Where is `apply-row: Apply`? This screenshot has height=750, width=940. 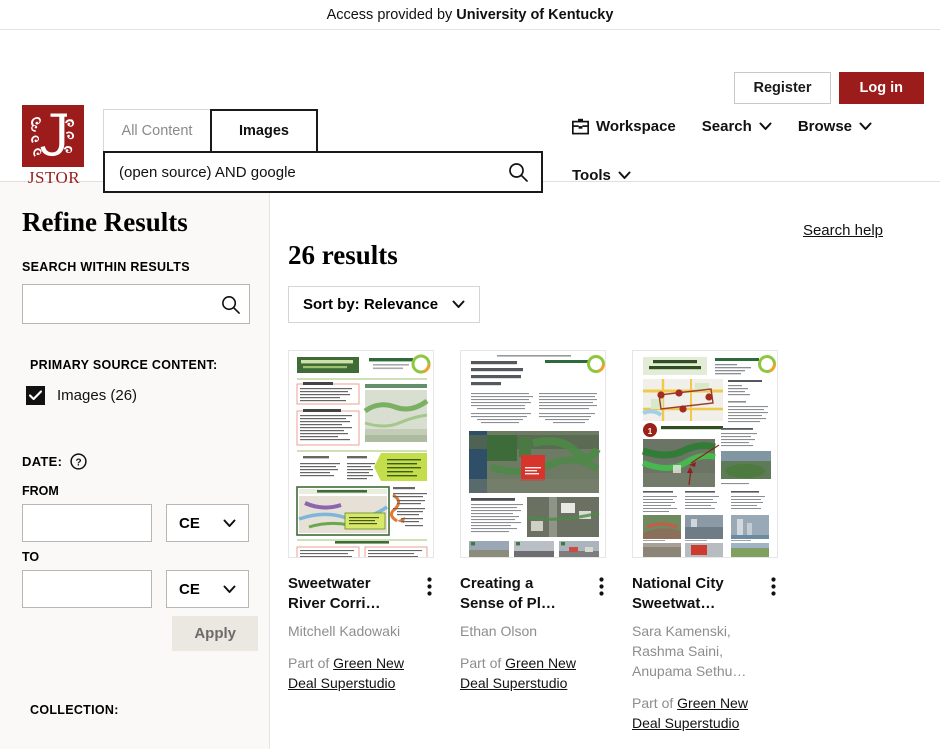 apply-row: Apply is located at coordinates (140, 633).